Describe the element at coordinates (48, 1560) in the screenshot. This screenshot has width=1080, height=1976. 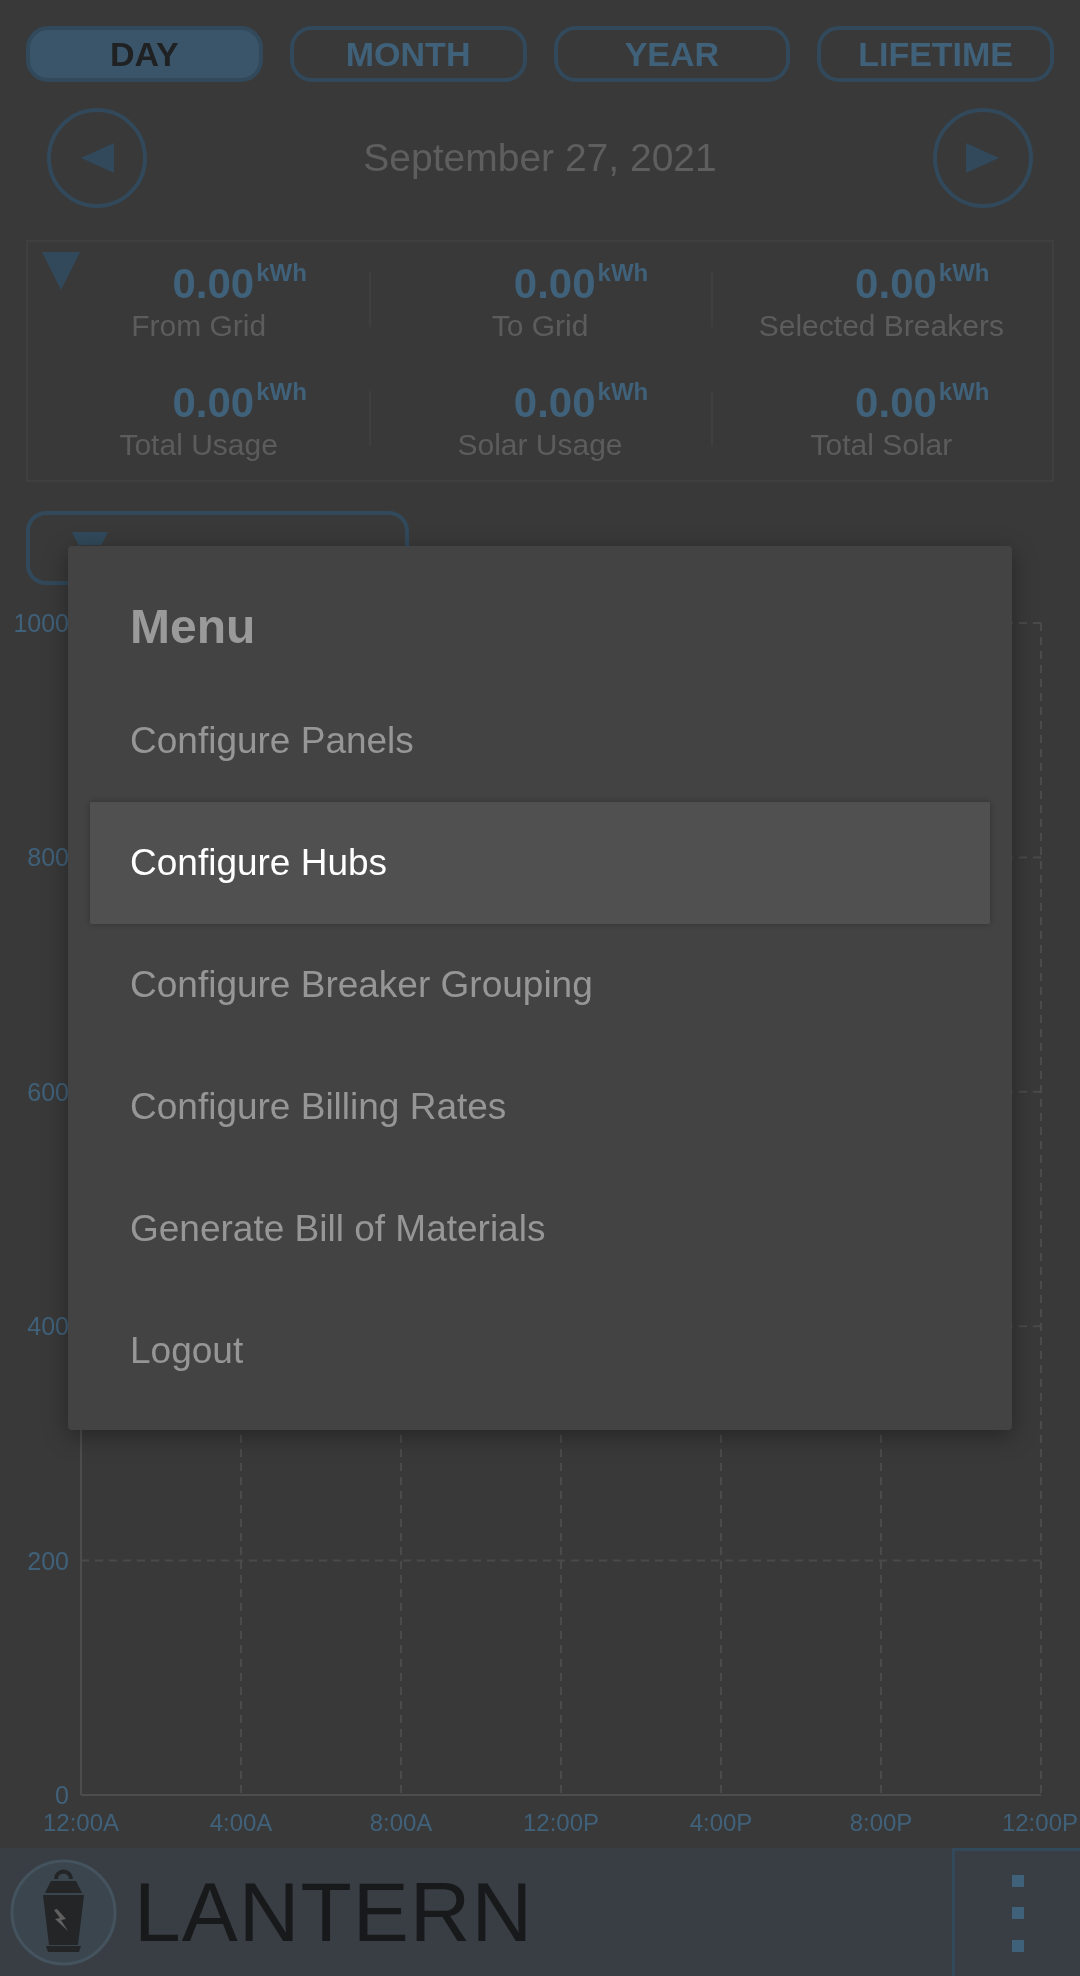
I see `y-axis-label: 200` at that location.